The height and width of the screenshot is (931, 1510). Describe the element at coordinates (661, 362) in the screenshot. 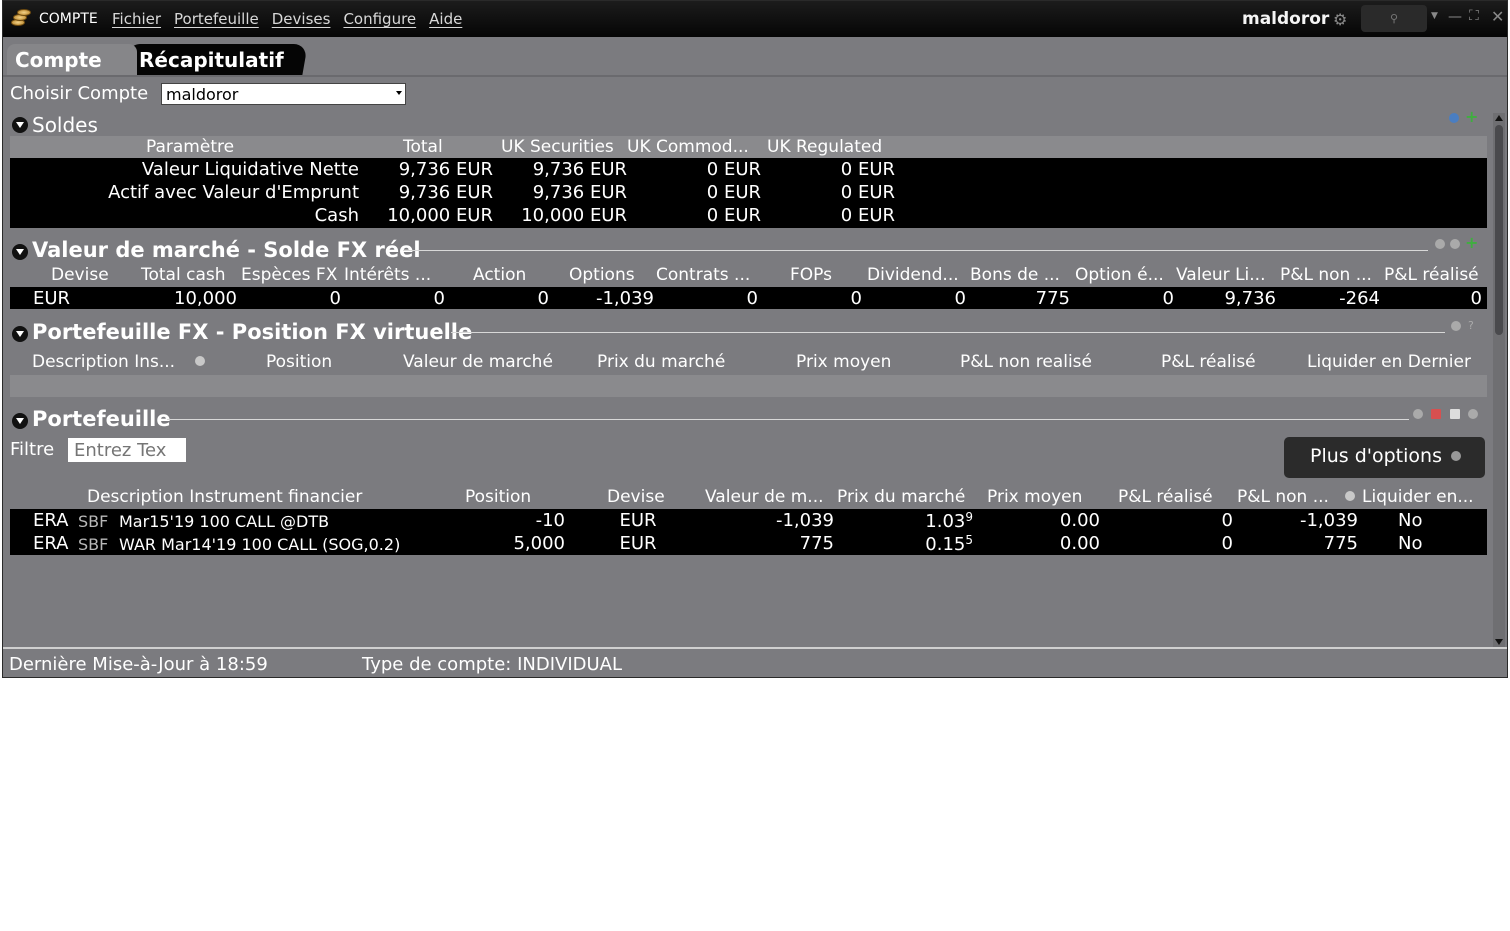

I see `col-fx-prix-marche: Prix du marché` at that location.